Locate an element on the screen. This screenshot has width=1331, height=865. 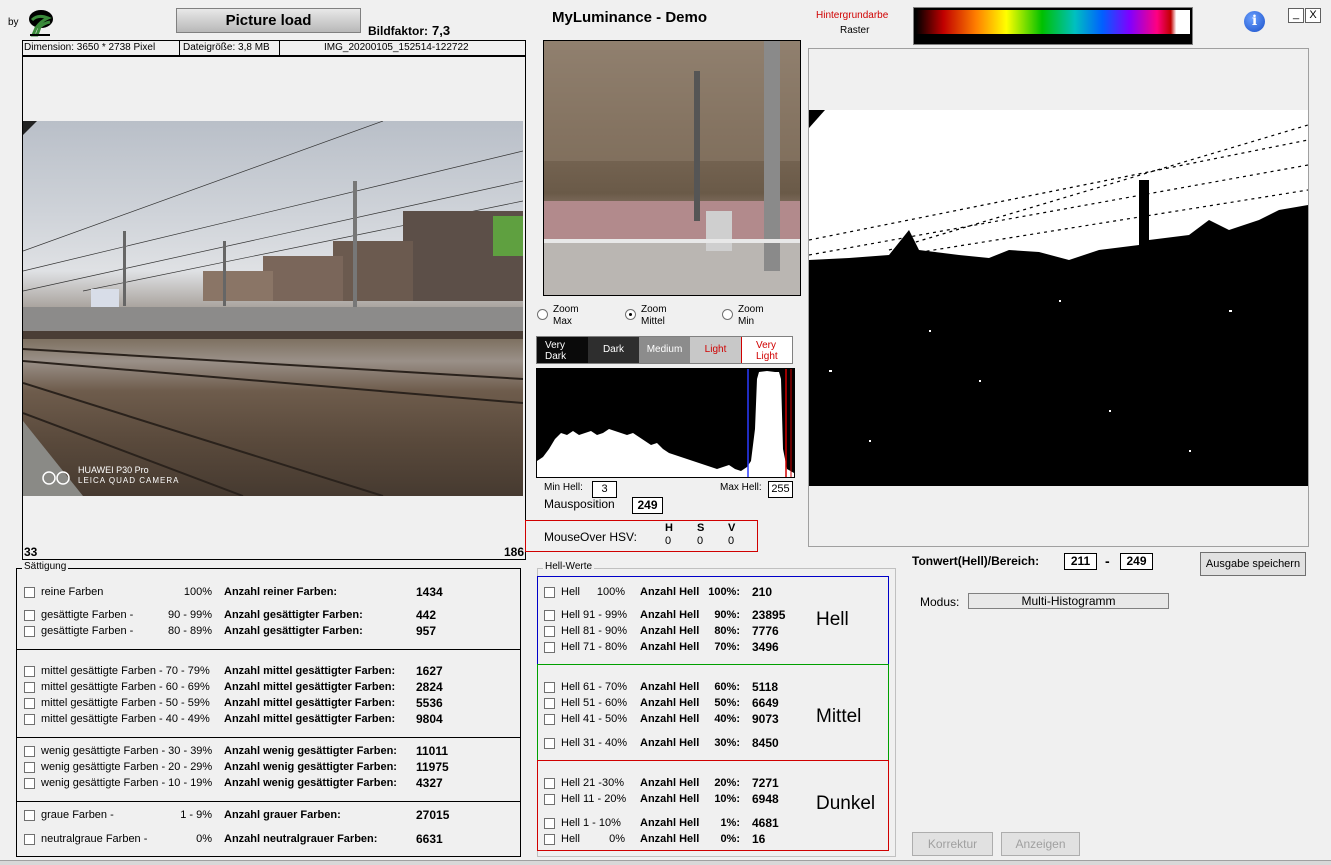
hell-row: Hell 21 -30% is located at coordinates (584, 783).